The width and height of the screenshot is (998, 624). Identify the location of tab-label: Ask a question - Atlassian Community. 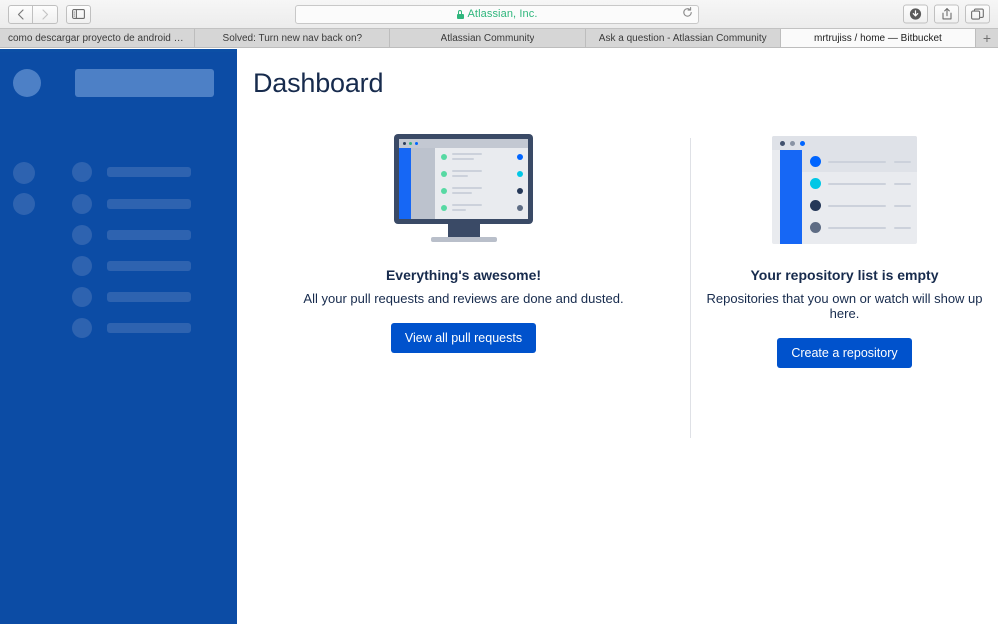
(682, 38).